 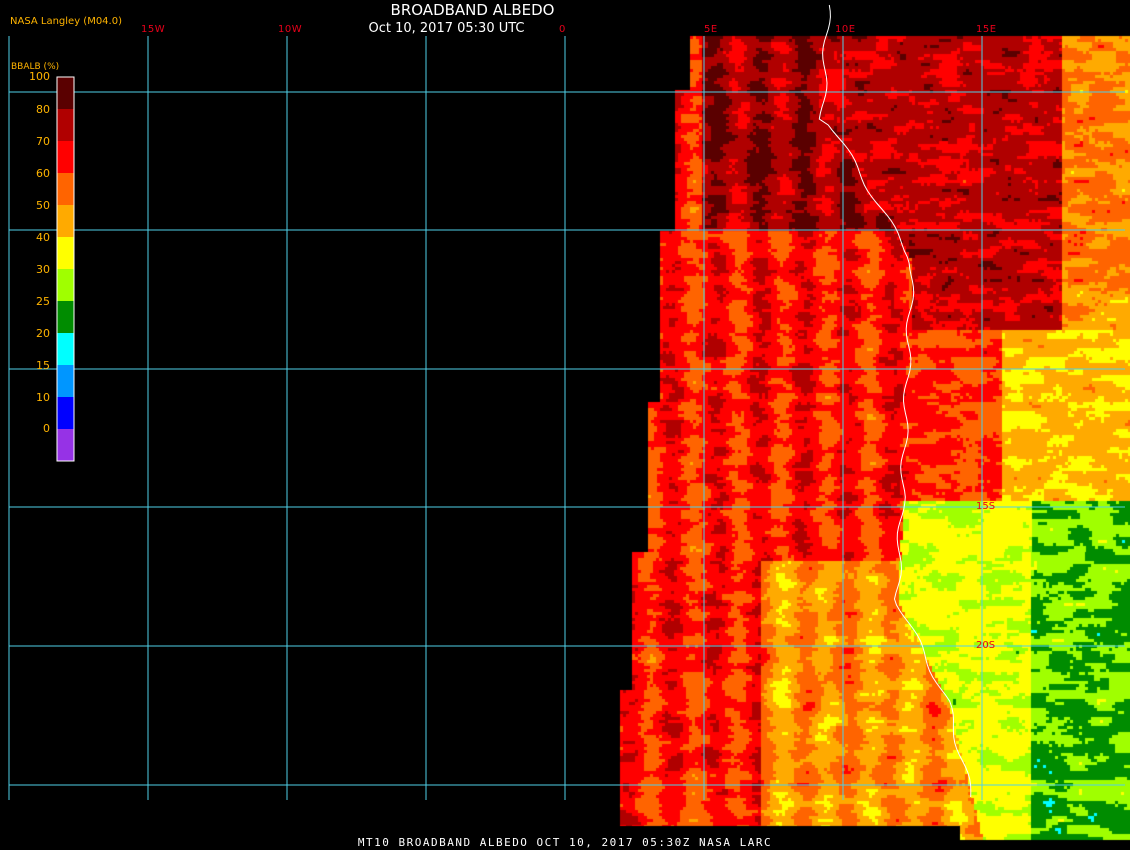 What do you see at coordinates (43, 397) in the screenshot?
I see `legend-tick: 10` at bounding box center [43, 397].